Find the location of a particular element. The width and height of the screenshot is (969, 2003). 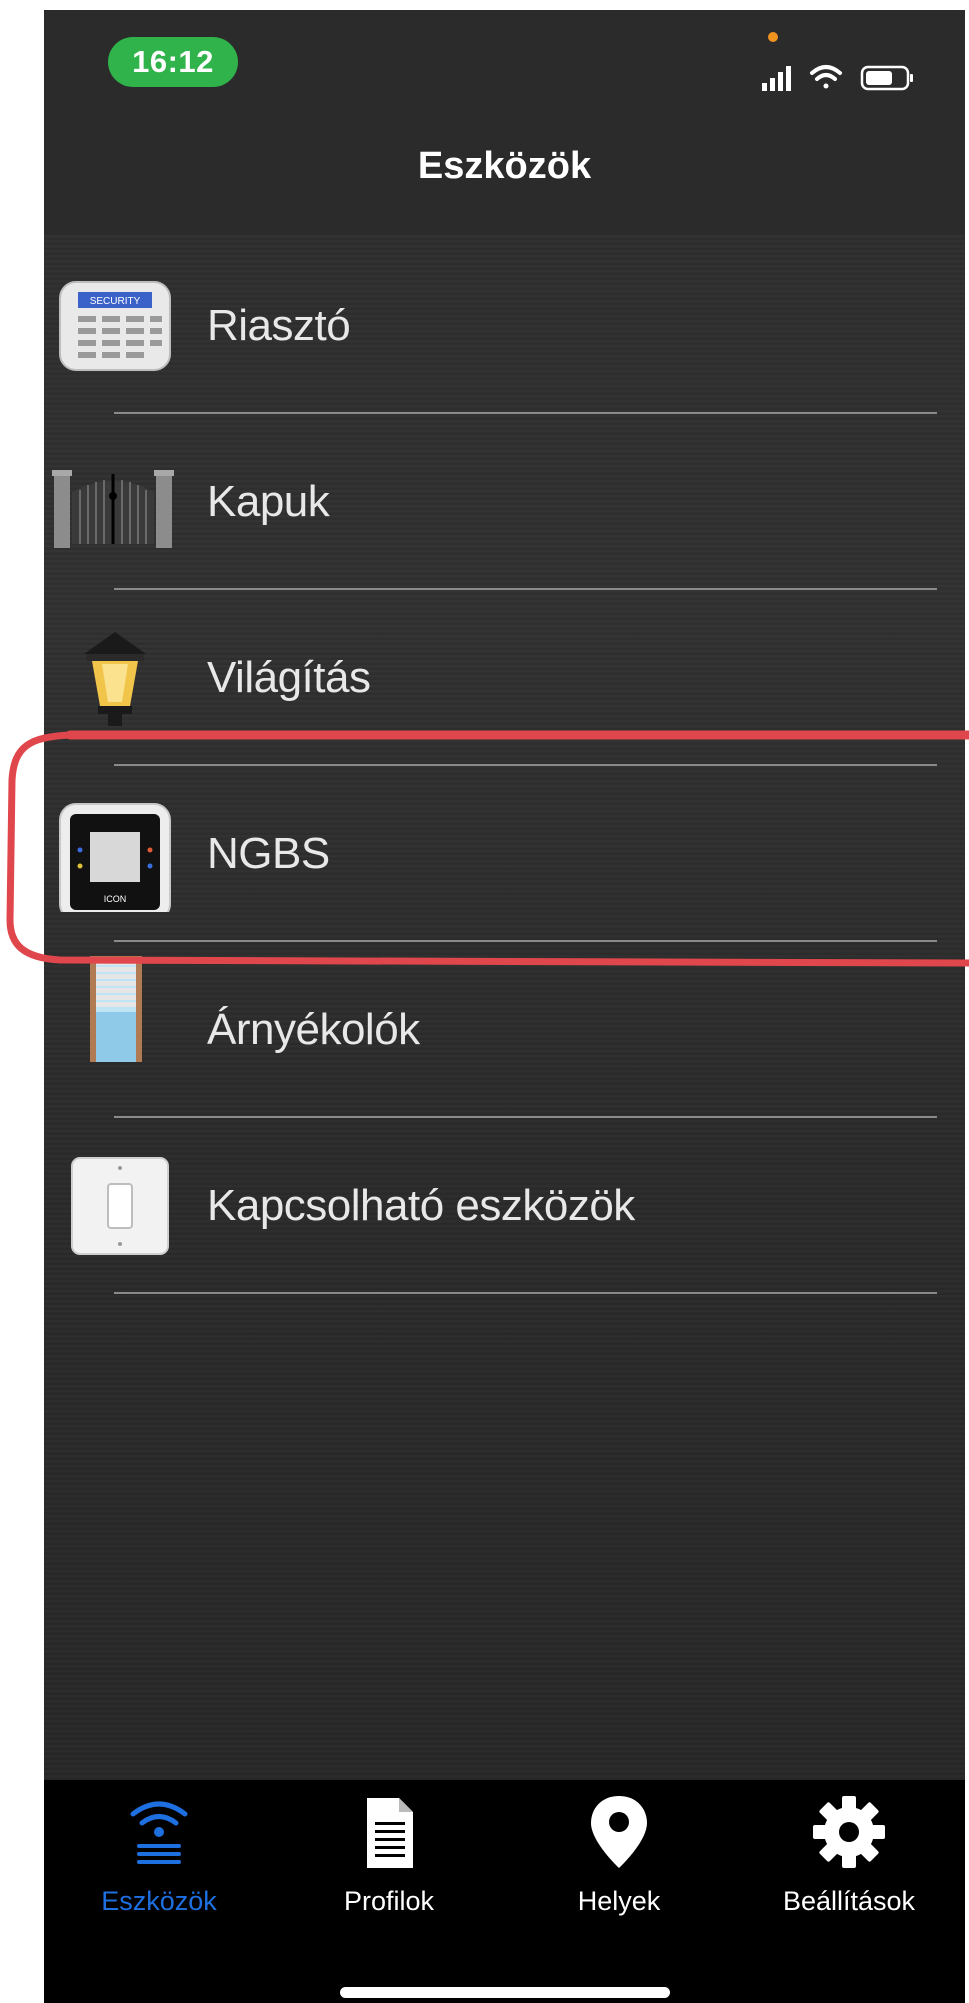

tab-helyek: Helyek is located at coordinates (619, 1855).